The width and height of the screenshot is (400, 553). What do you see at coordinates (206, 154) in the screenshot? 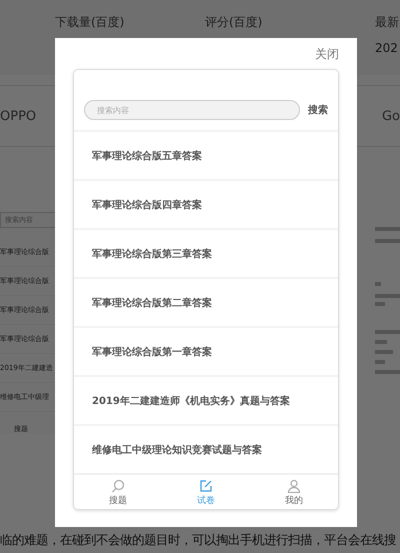
I see `list-item: 军事理论综合版五章答案` at bounding box center [206, 154].